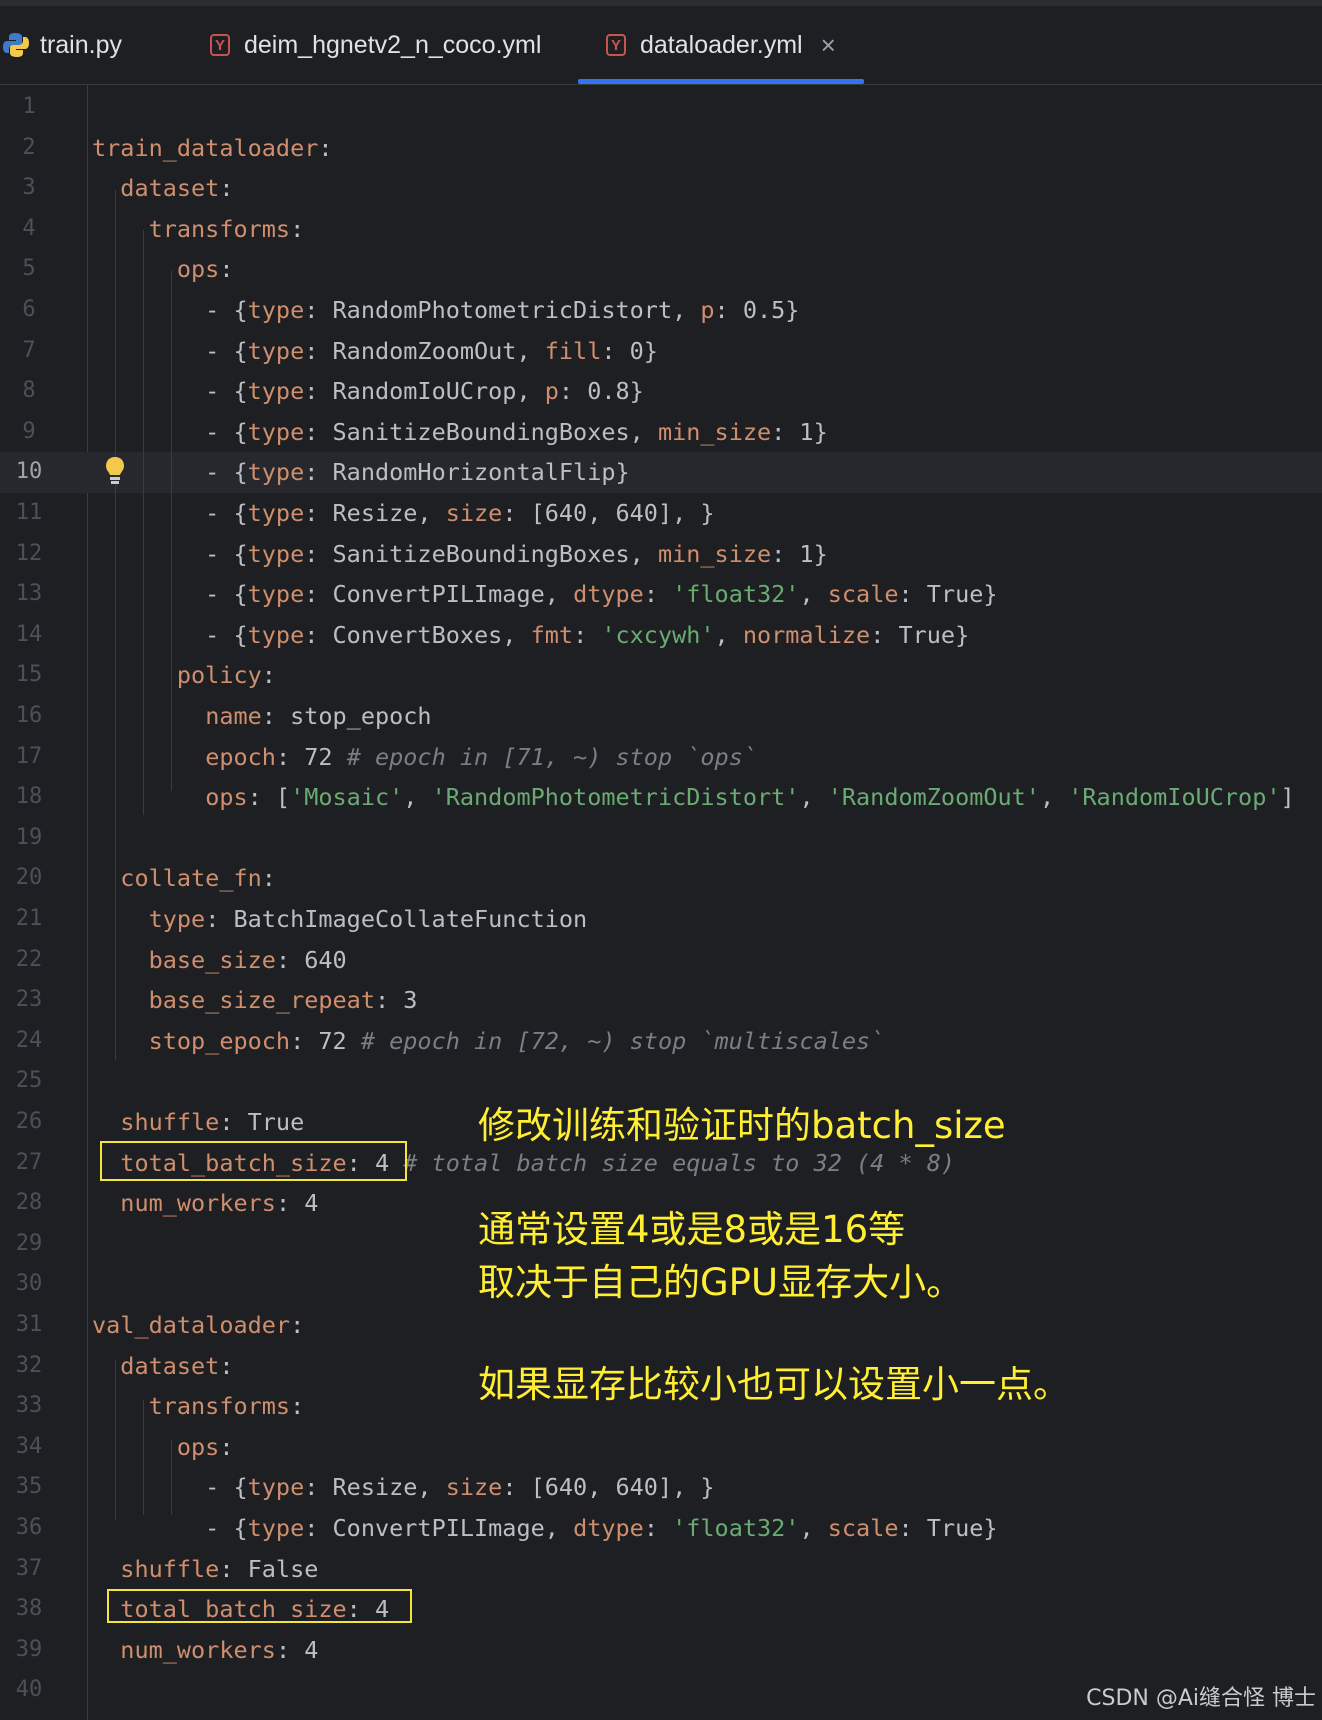  I want to click on line-number: 12, so click(29, 554).